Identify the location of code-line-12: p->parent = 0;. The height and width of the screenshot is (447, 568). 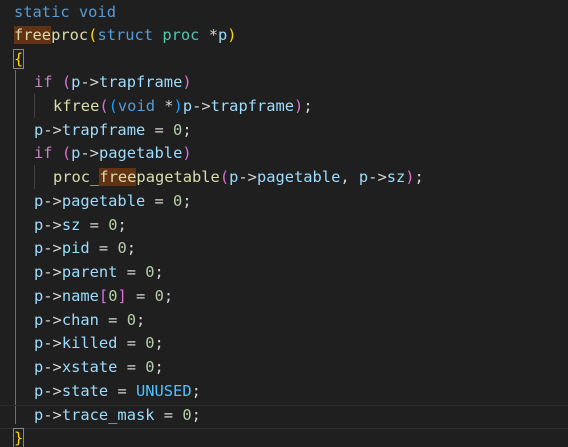
(301, 273).